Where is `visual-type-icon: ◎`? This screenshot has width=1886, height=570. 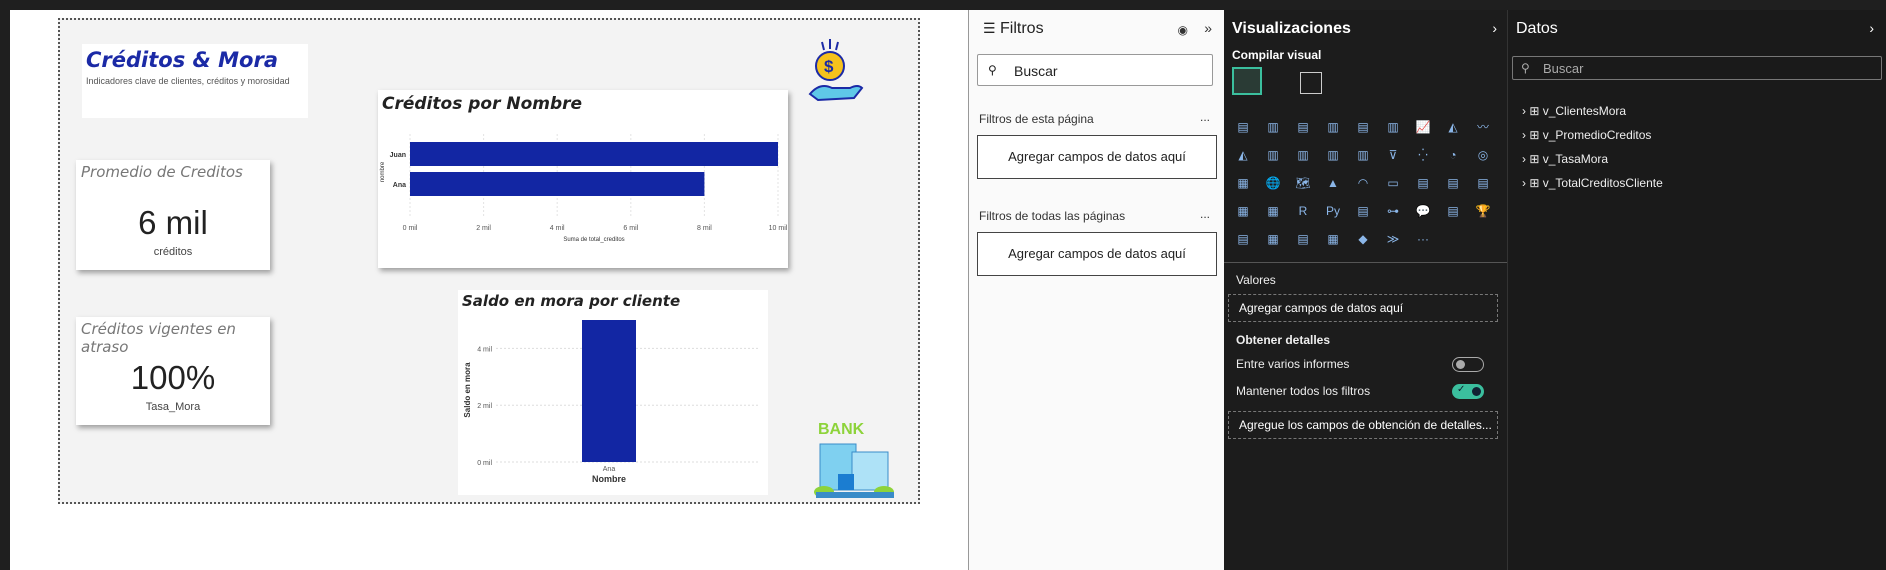
visual-type-icon: ◎ is located at coordinates (1483, 155).